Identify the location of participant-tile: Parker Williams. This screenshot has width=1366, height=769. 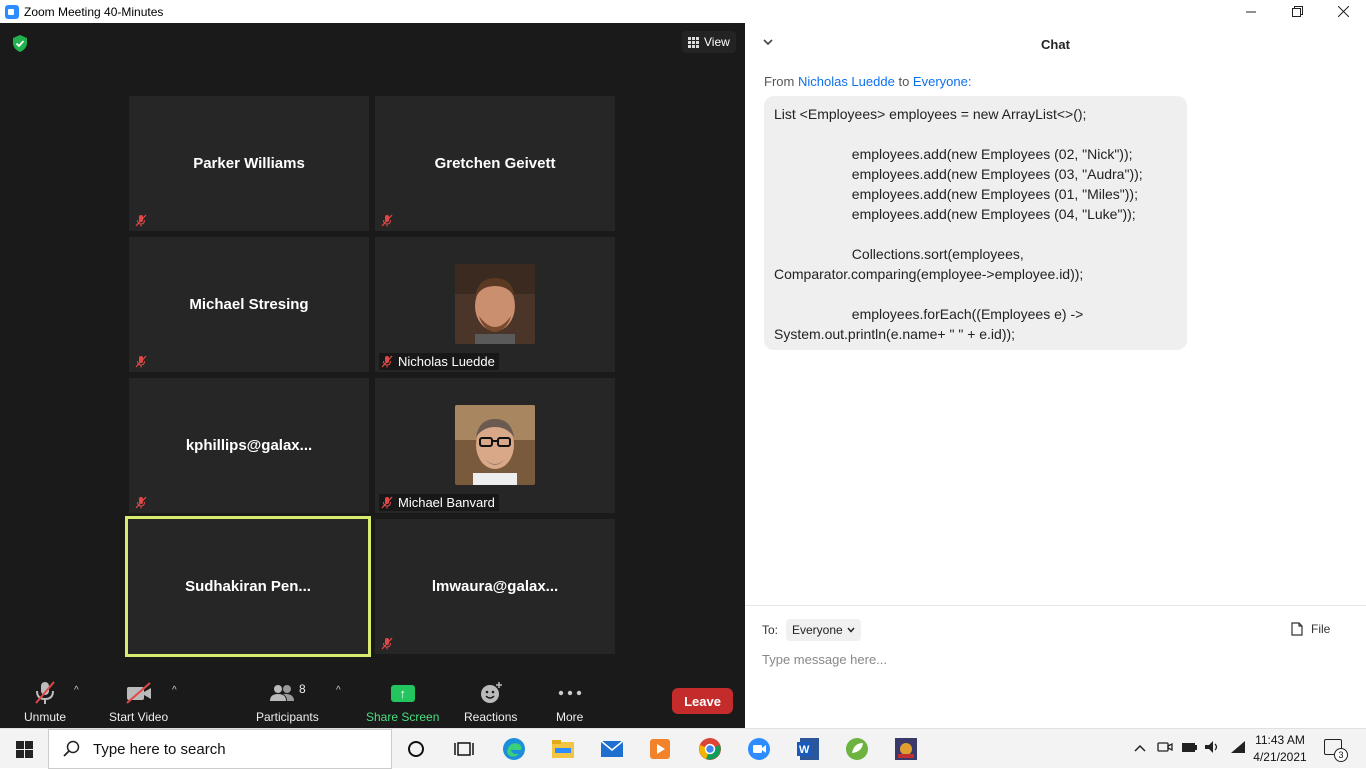
(249, 163).